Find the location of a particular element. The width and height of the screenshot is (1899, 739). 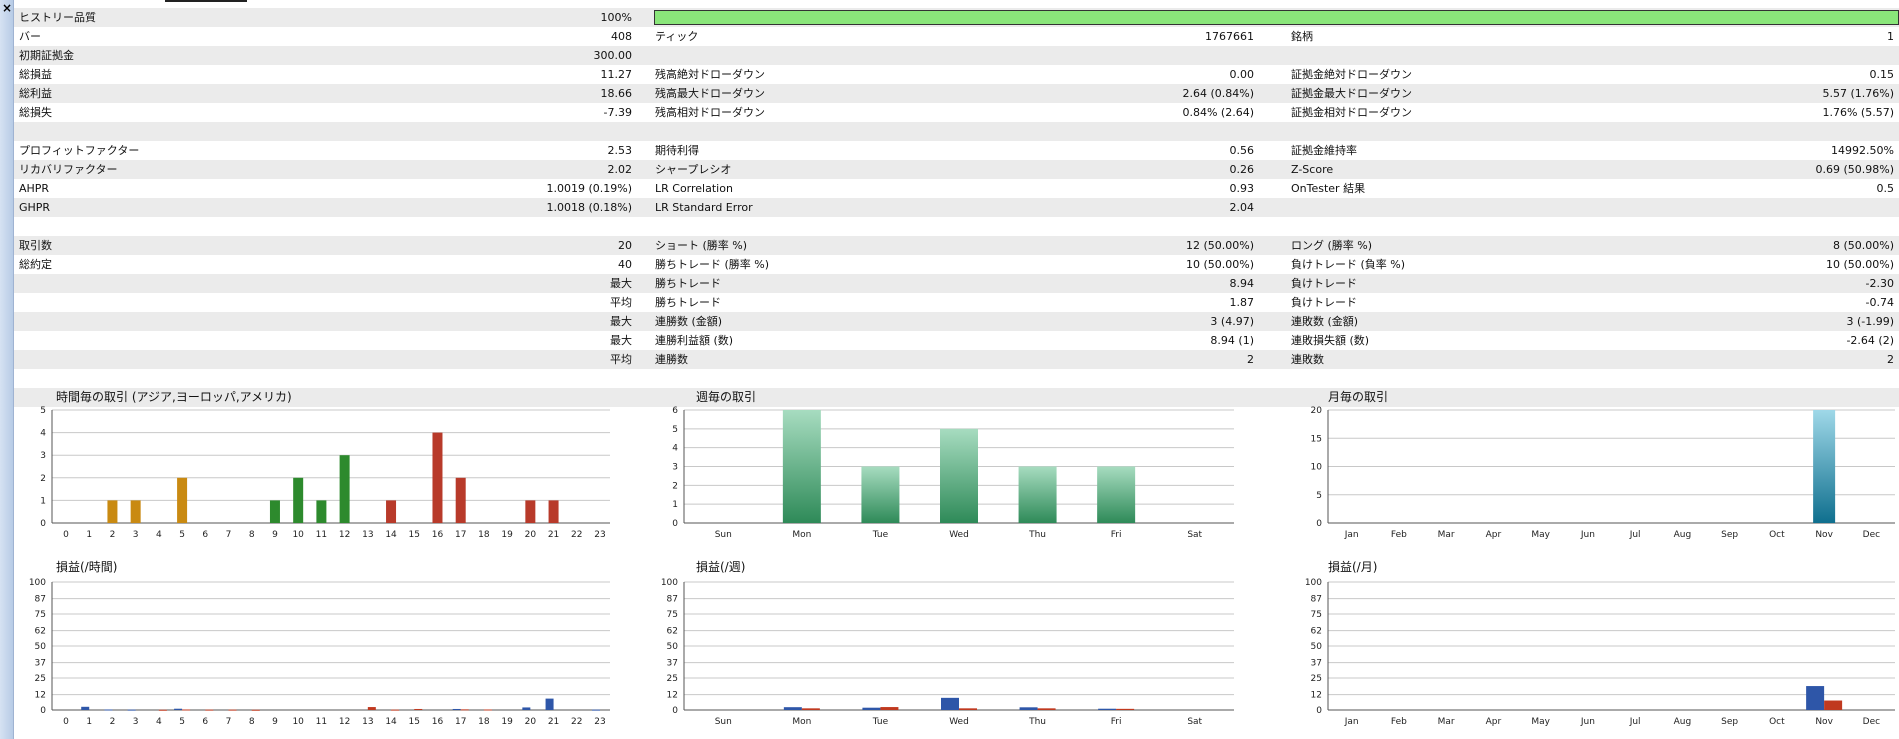

stat-value-3: 2 is located at coordinates (1890, 359).